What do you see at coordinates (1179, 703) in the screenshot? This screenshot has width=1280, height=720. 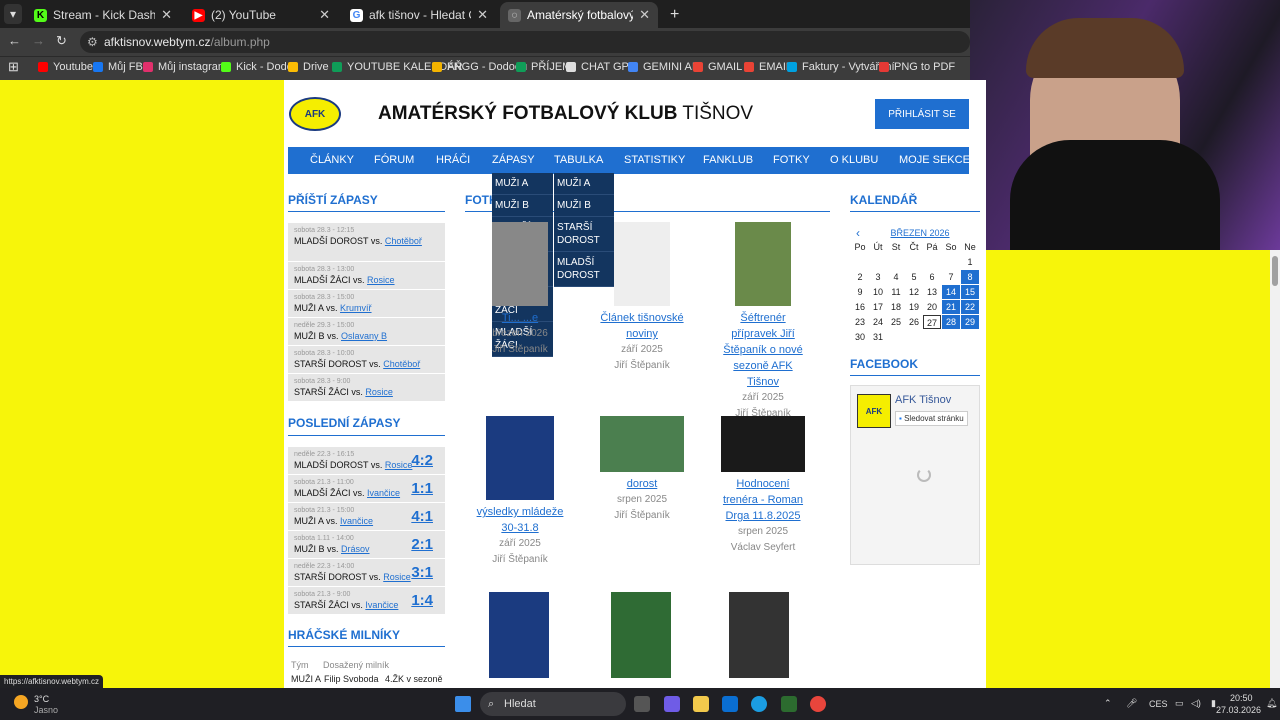 I see `network-icon: ▭` at bounding box center [1179, 703].